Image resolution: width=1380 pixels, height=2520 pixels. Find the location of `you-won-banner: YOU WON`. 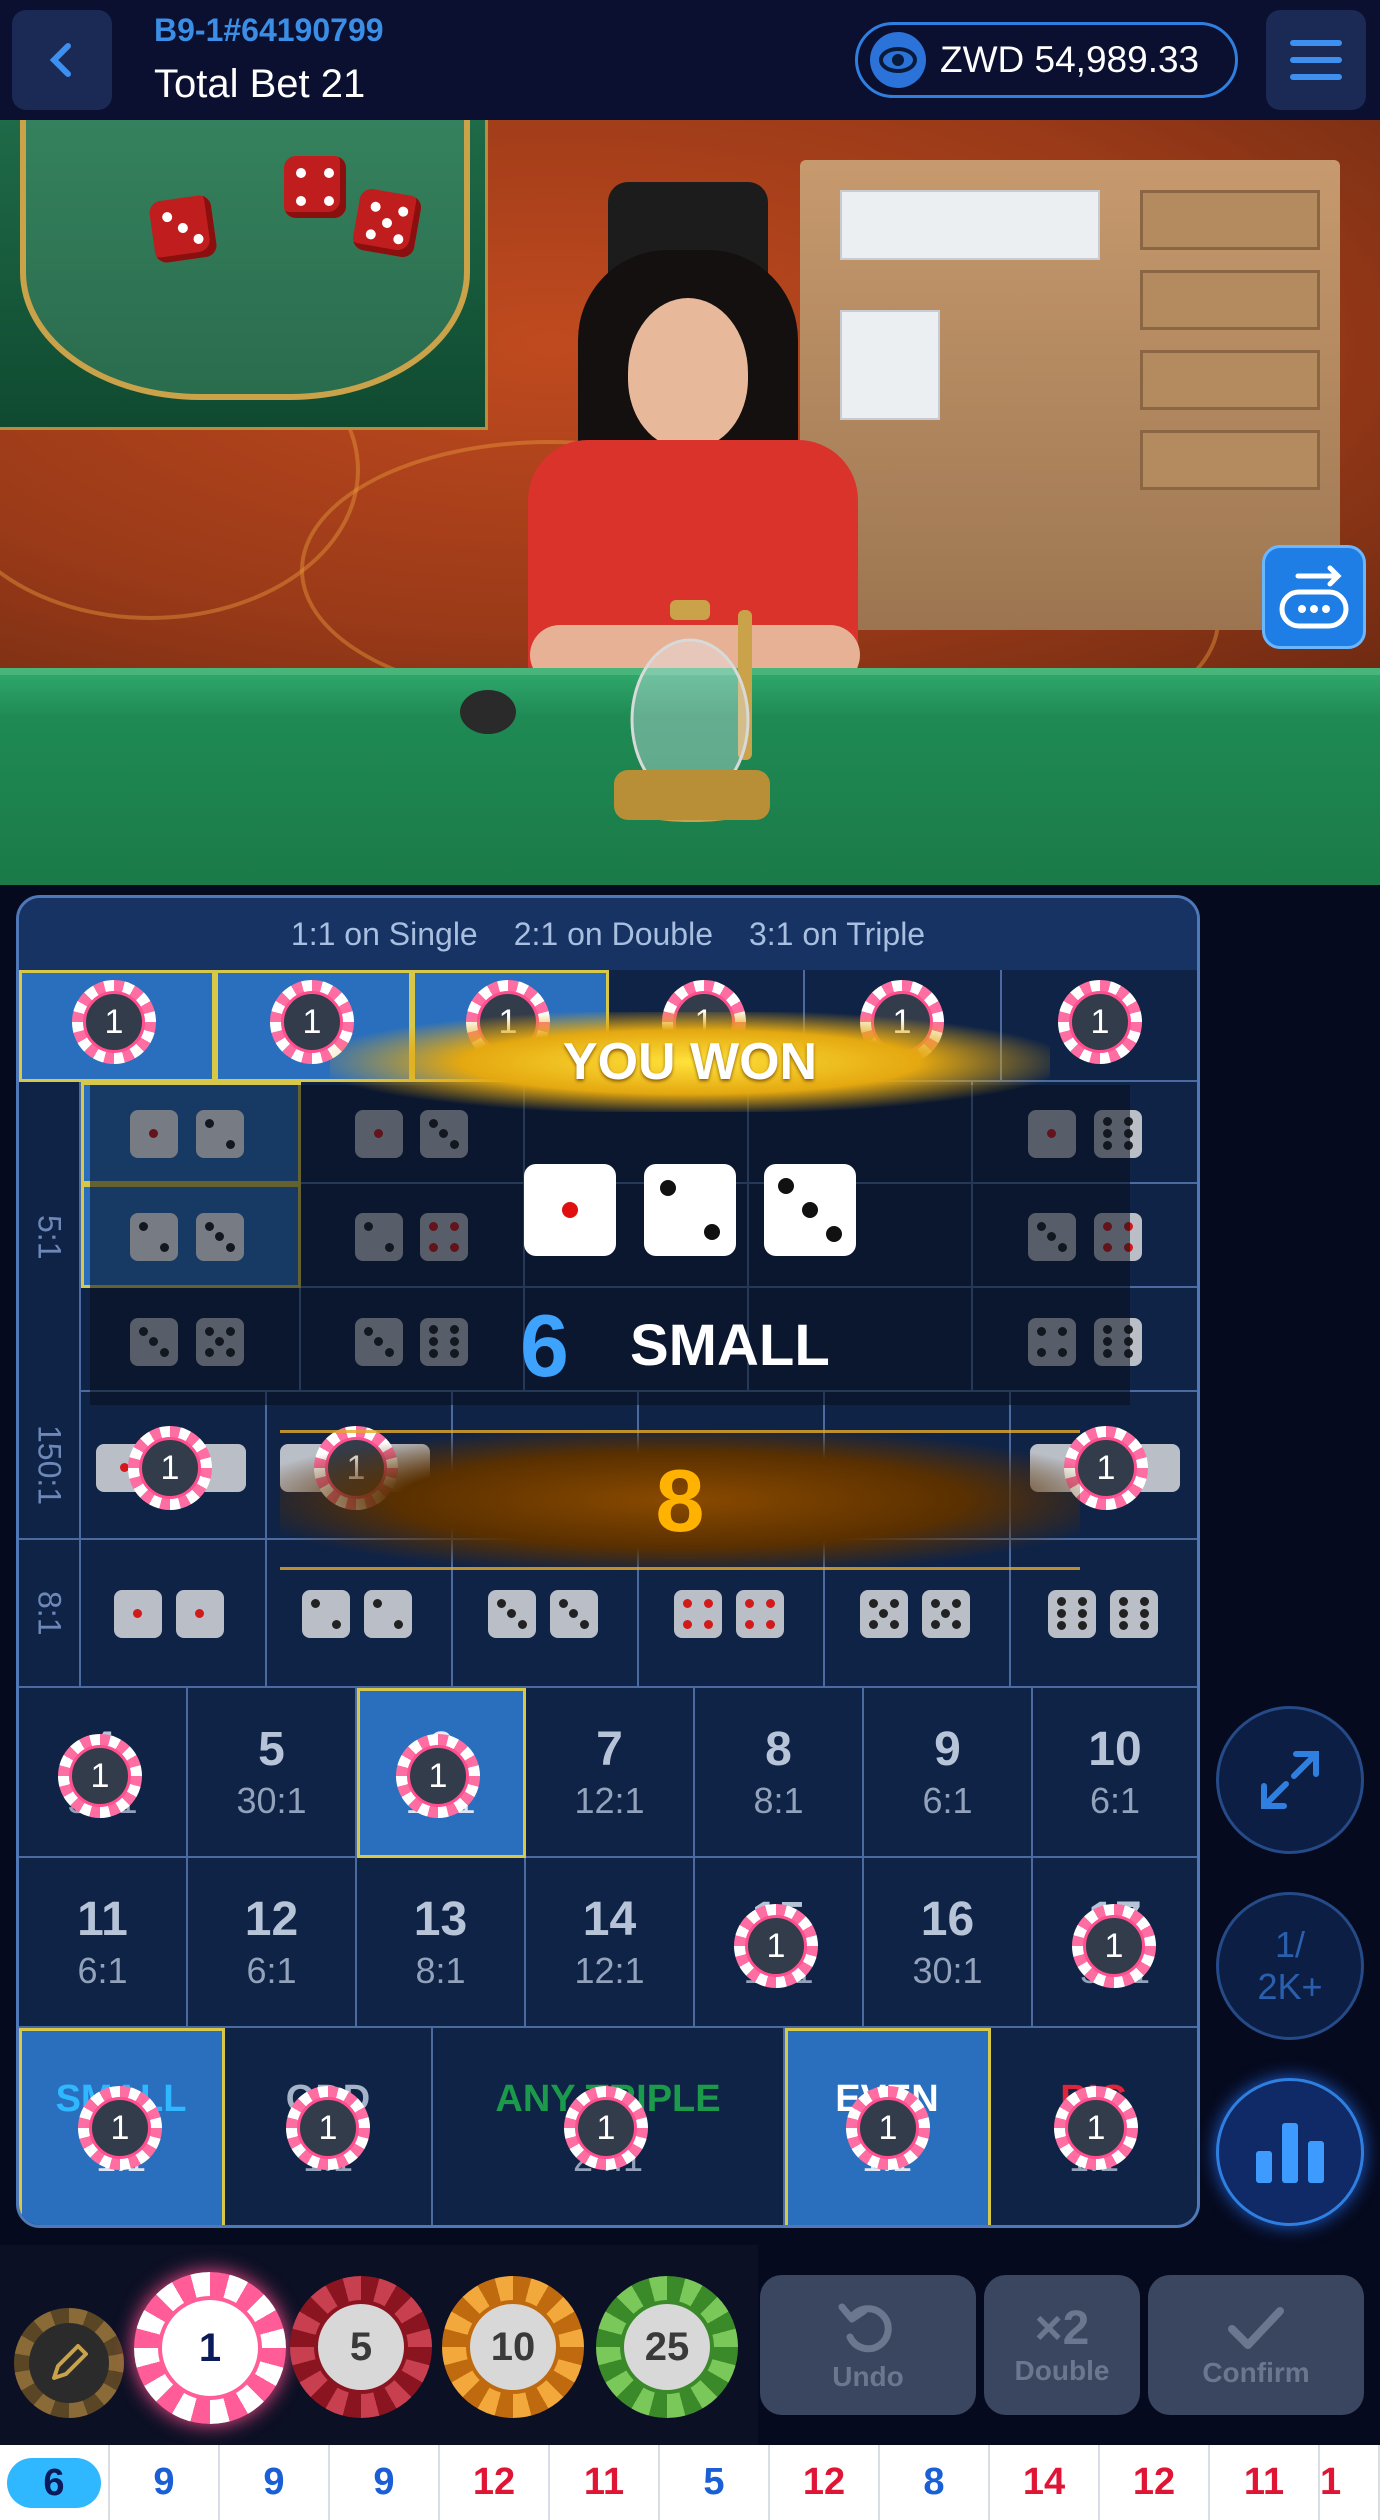

you-won-banner: YOU WON is located at coordinates (690, 1062).